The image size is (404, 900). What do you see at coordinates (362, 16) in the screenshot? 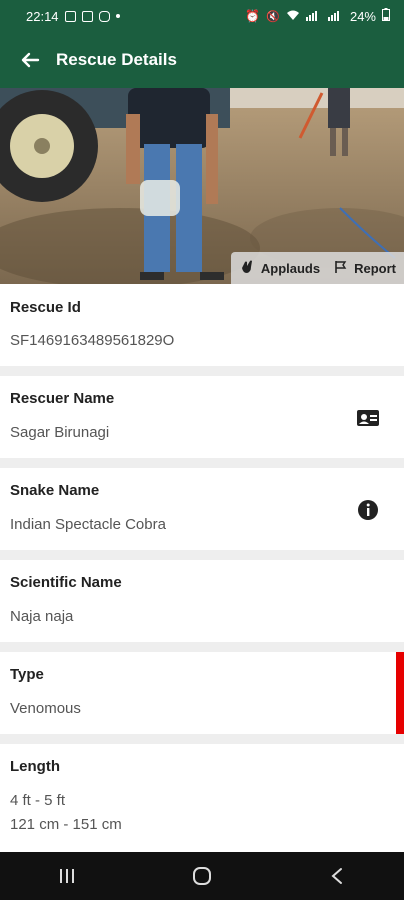
I see `battery-percent: 24%` at bounding box center [362, 16].